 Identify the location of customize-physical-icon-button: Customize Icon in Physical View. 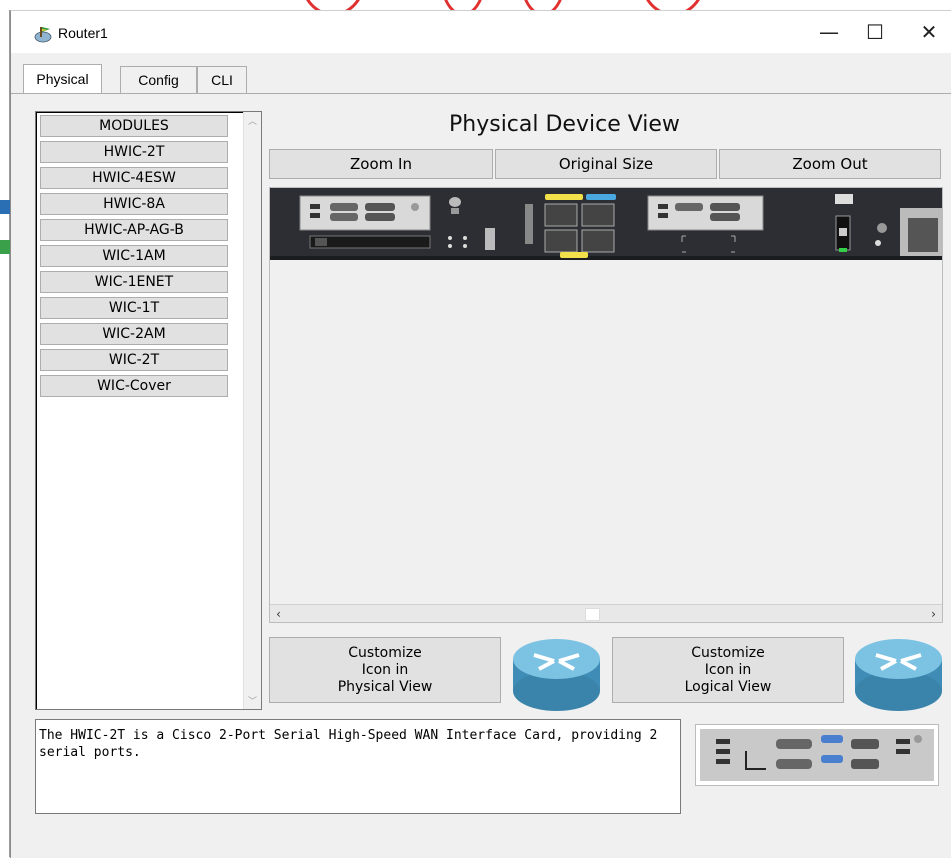
(385, 670).